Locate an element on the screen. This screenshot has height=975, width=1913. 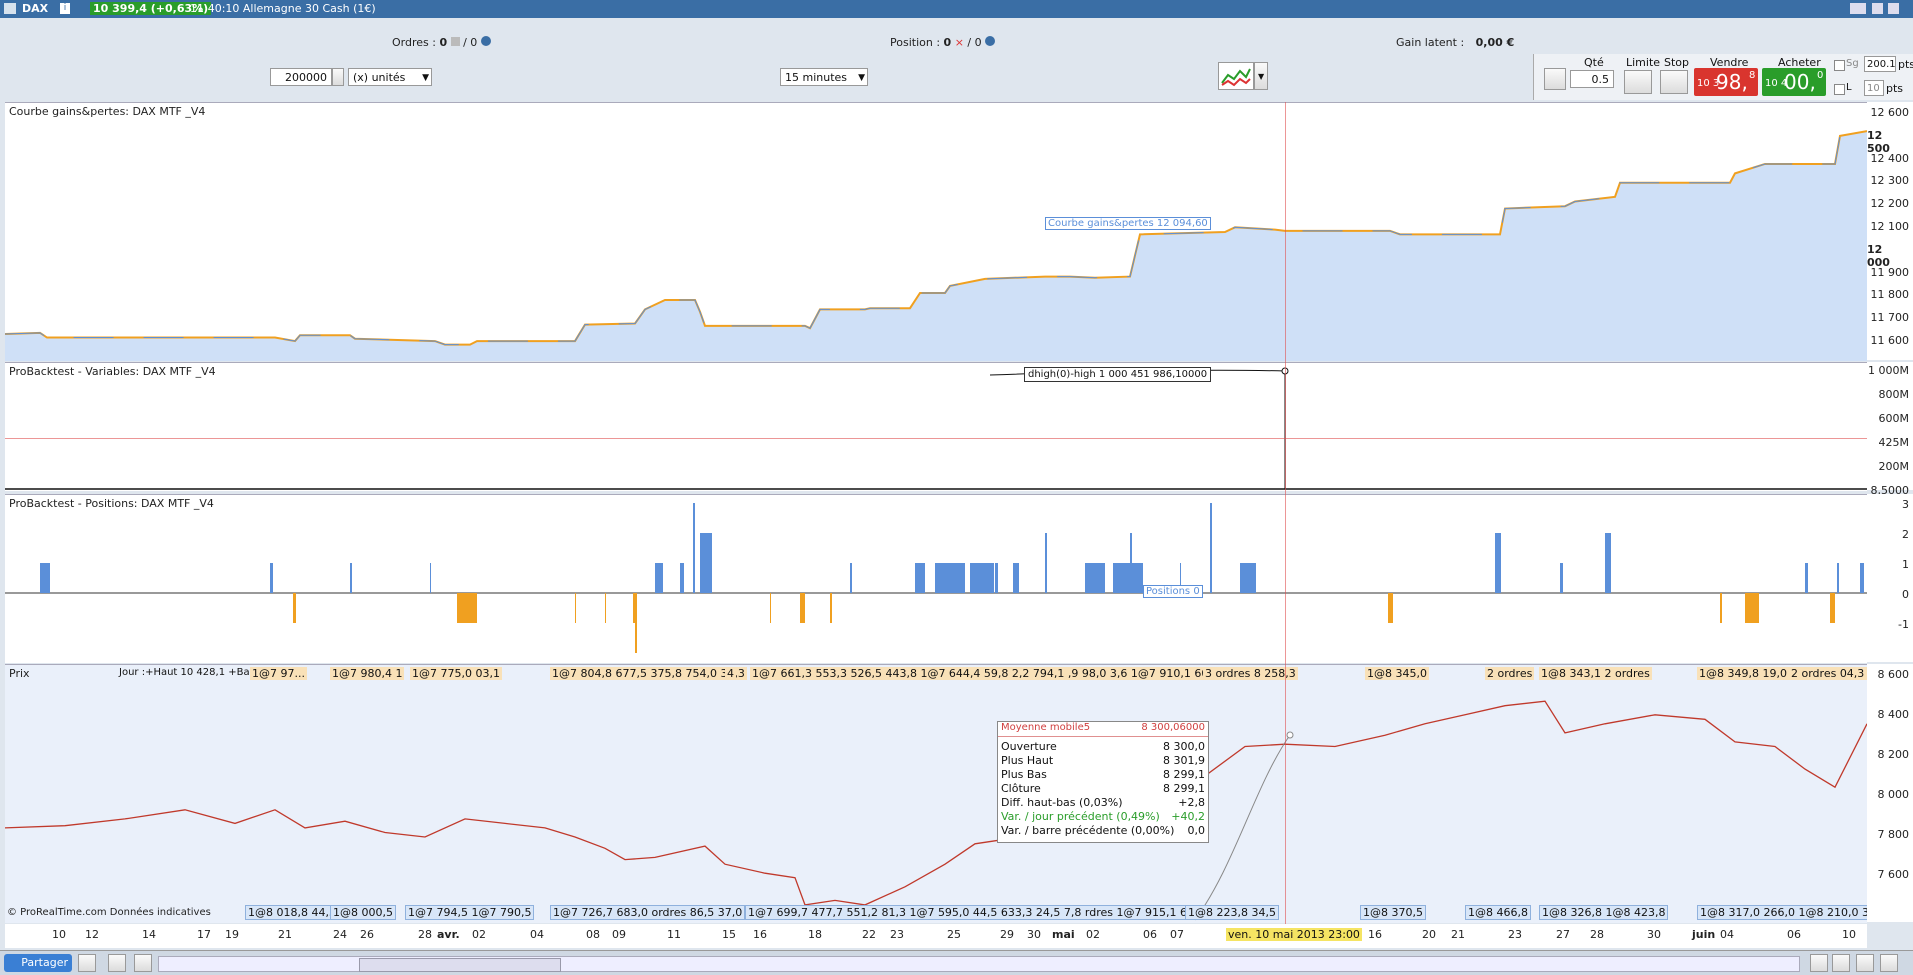
tooltip-key: Ouverture is located at coordinates (1029, 746).